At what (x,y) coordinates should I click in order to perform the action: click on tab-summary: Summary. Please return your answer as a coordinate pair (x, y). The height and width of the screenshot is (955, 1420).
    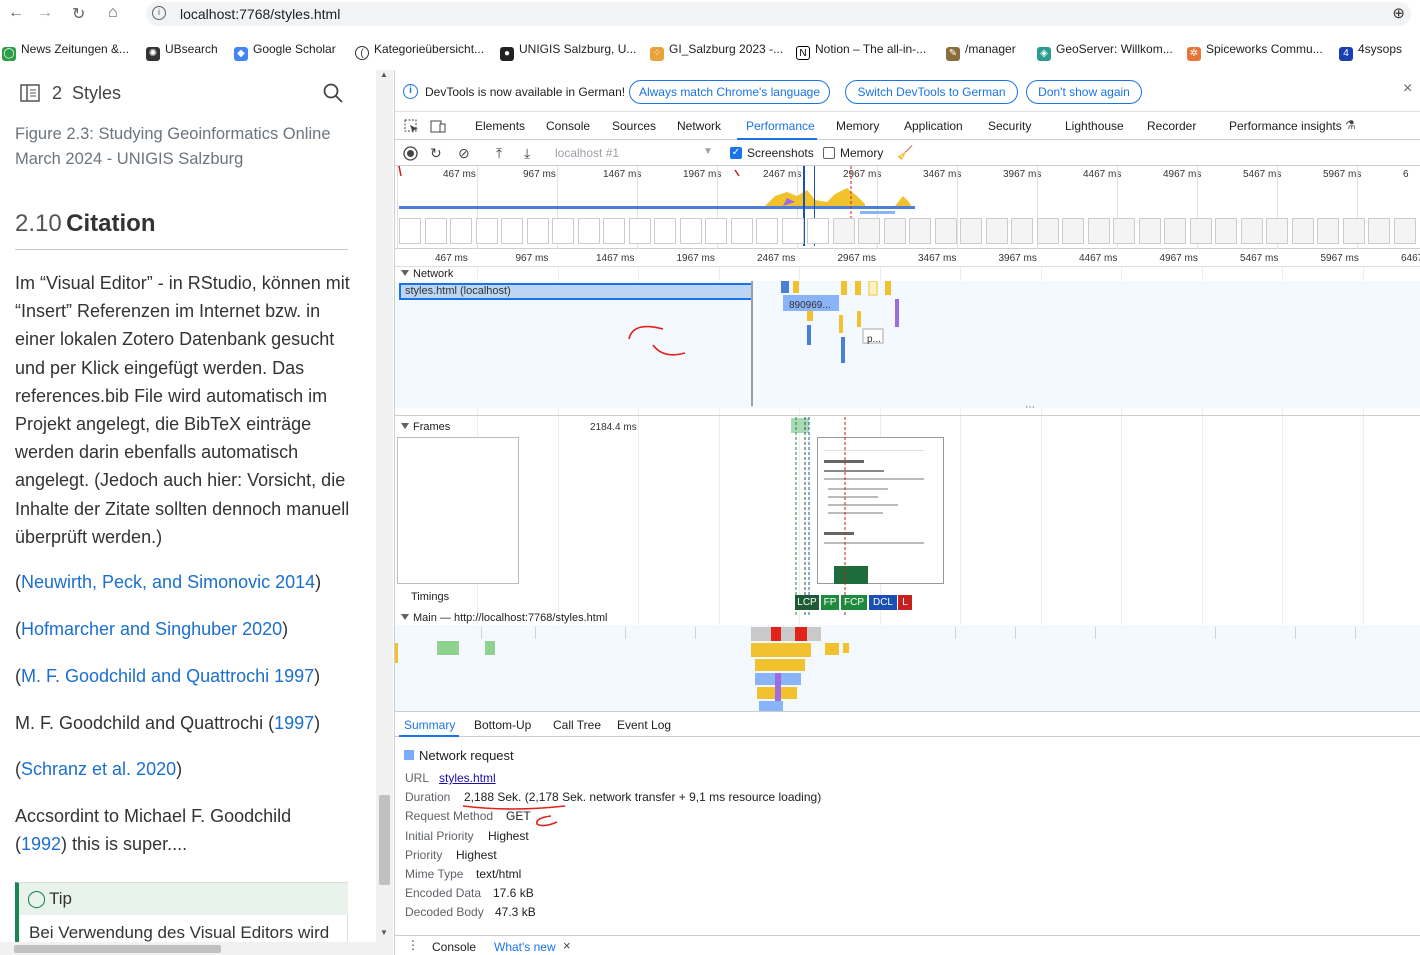
    Looking at the image, I should click on (429, 725).